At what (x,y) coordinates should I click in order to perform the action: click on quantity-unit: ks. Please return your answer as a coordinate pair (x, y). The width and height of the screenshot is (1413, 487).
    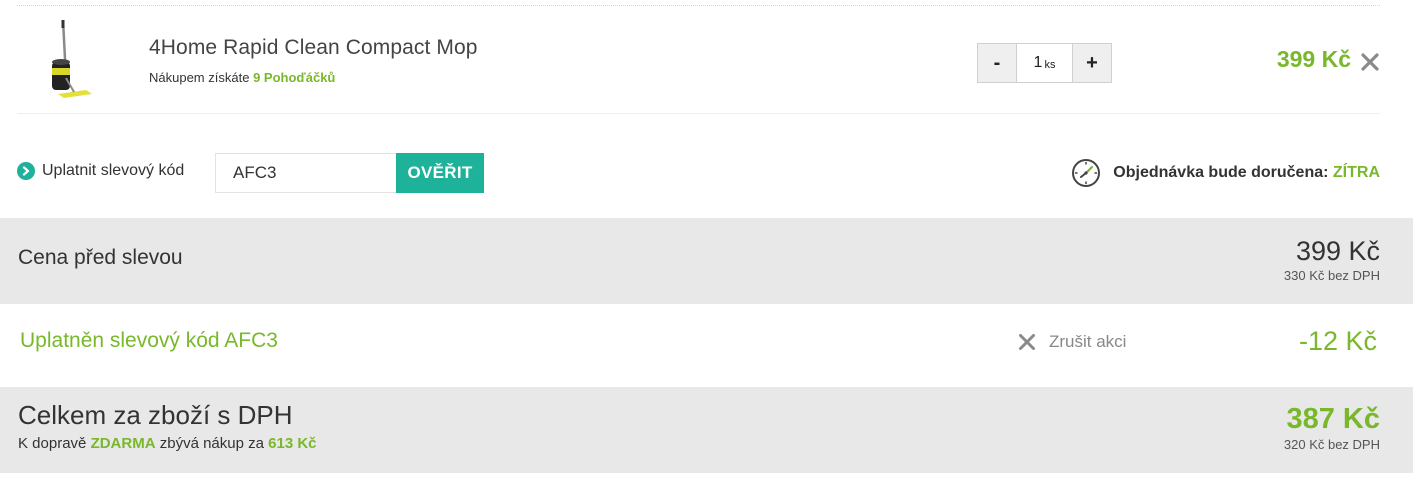
    Looking at the image, I should click on (1050, 65).